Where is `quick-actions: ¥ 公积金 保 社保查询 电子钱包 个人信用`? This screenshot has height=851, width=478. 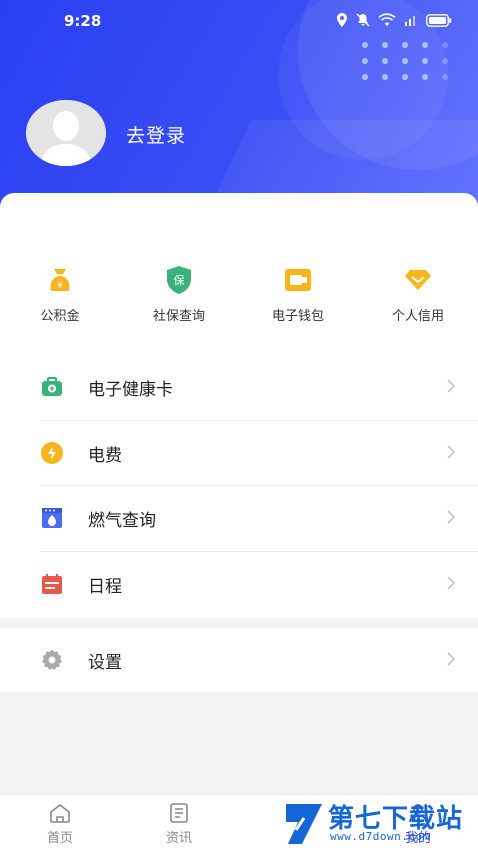 quick-actions: ¥ 公积金 保 社保查询 电子钱包 个人信用 is located at coordinates (239, 298).